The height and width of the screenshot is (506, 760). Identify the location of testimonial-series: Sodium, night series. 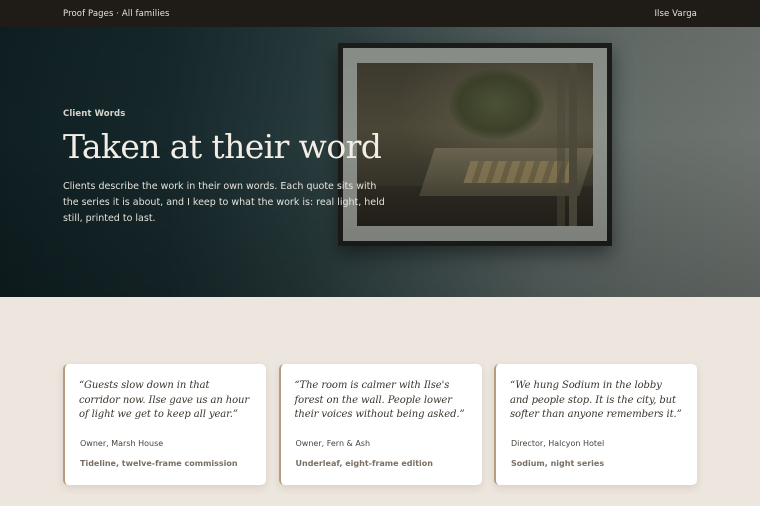
(558, 463).